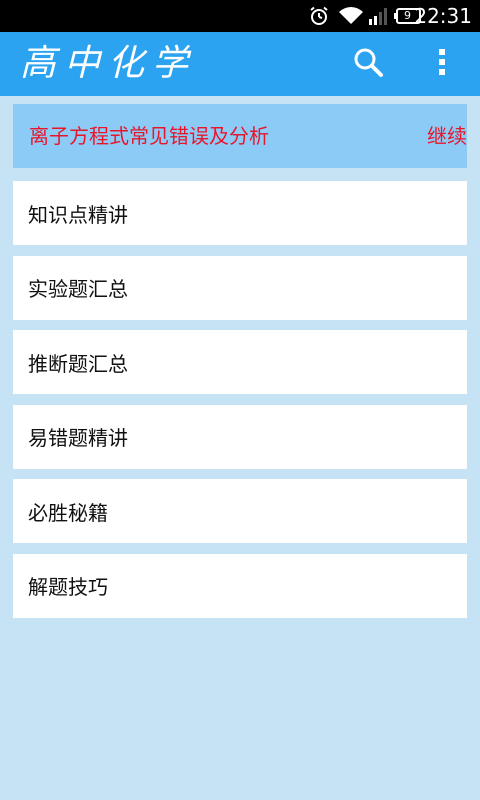 This screenshot has width=480, height=800. Describe the element at coordinates (78, 289) in the screenshot. I see `menu-item-label: 实验题汇总` at that location.